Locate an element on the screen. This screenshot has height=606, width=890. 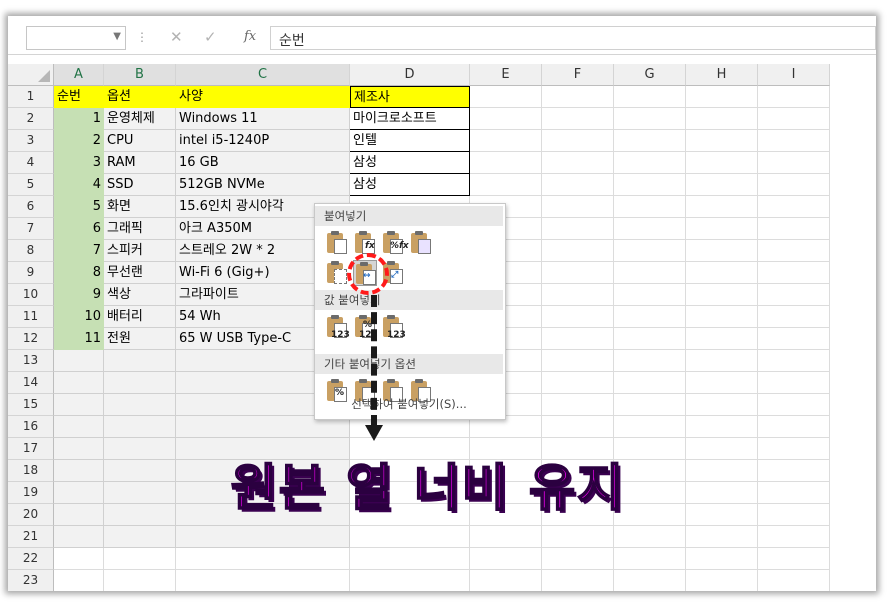
cell-number: 10 is located at coordinates (79, 317).